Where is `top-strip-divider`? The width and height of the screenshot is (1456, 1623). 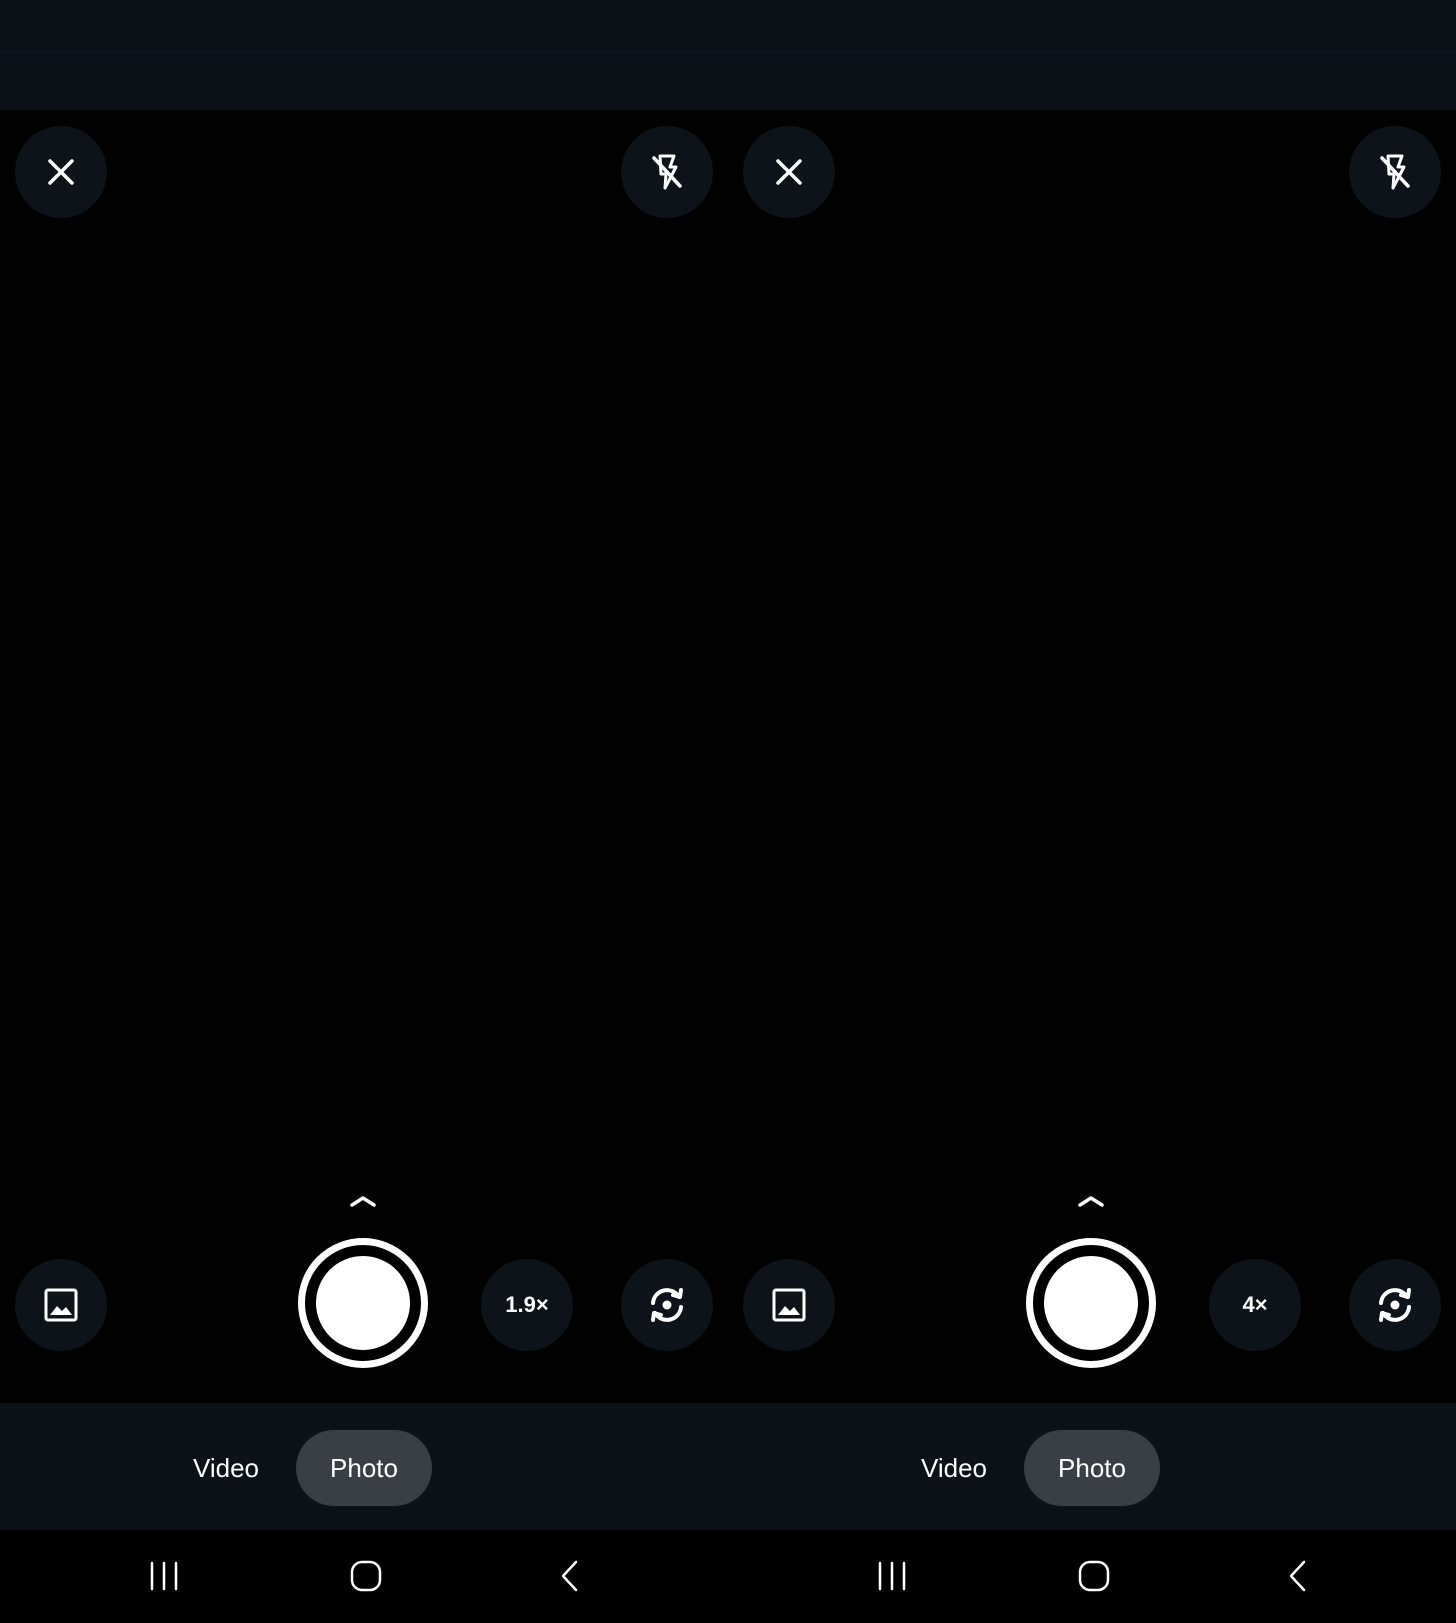 top-strip-divider is located at coordinates (728, 52).